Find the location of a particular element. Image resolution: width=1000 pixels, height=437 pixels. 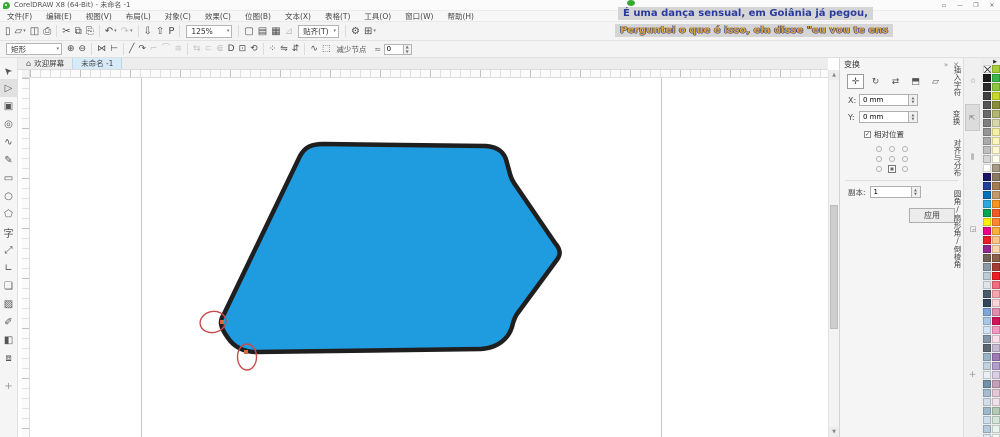

tab-untitled-document: 未命名 -1 is located at coordinates (97, 63).